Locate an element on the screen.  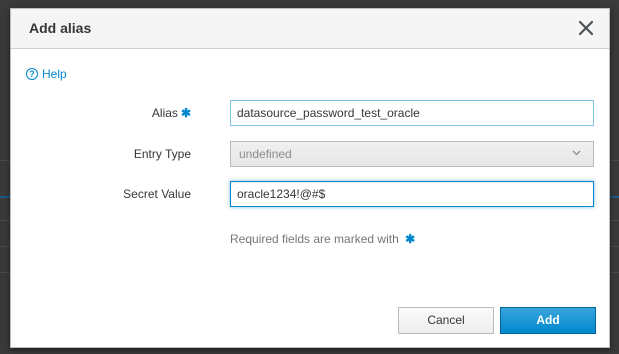
alias-label: Alias ✱ is located at coordinates (101, 113).